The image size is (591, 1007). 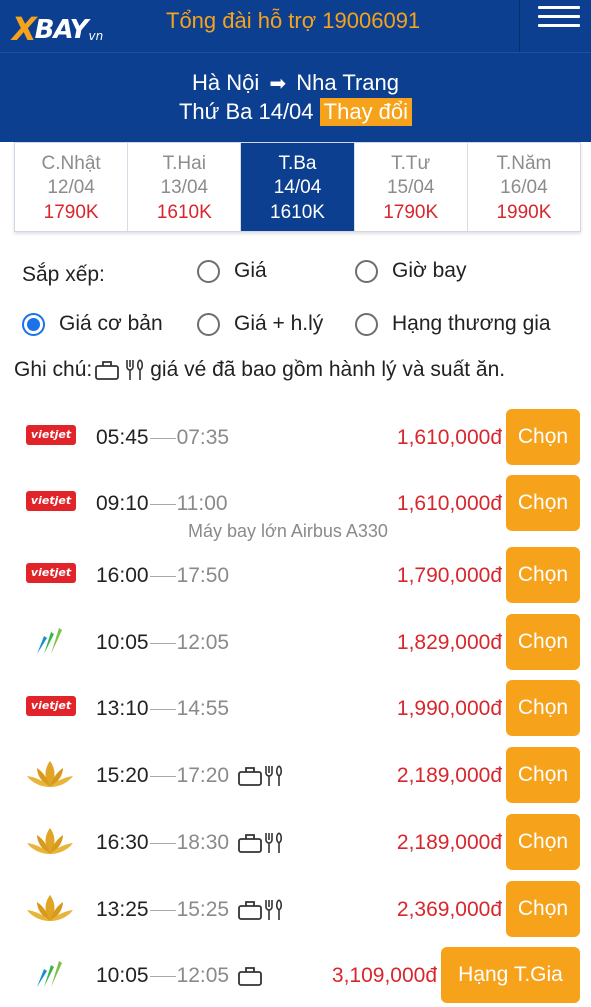 I want to click on logo-text: BAY, so click(x=61, y=30).